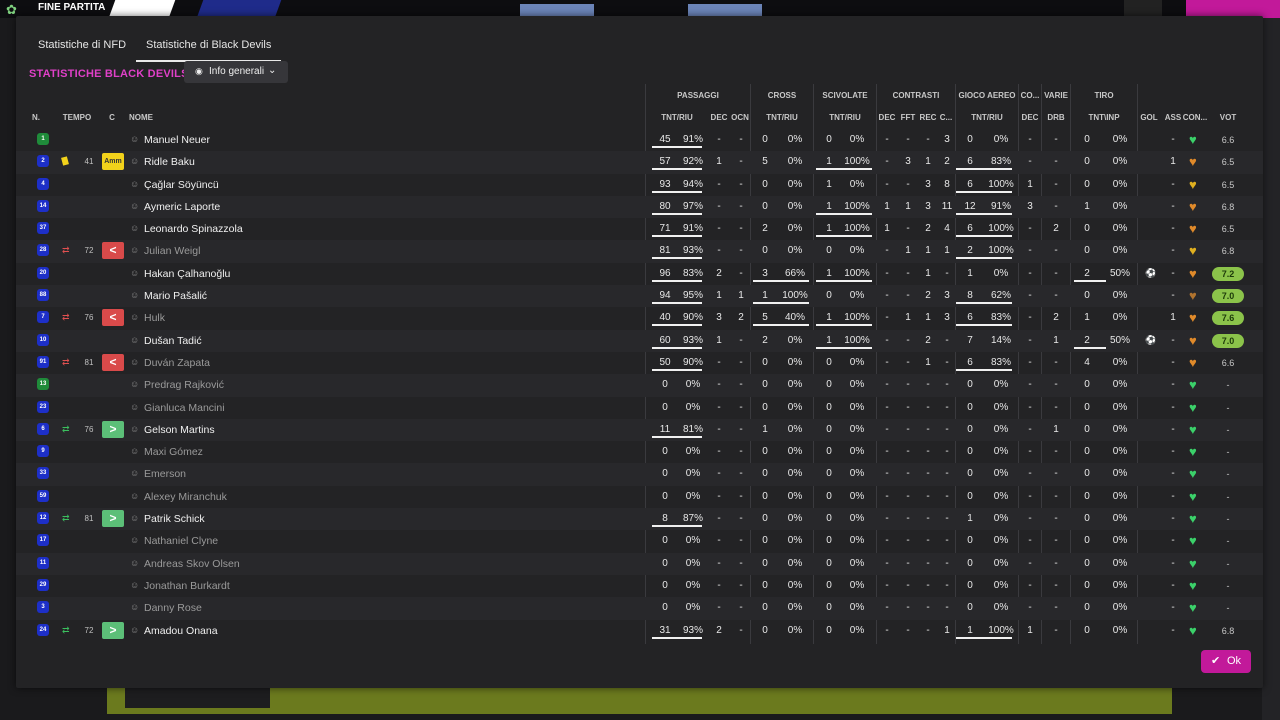 The image size is (1280, 720). Describe the element at coordinates (928, 117) in the screenshot. I see `col-header-con-rec: REC` at that location.